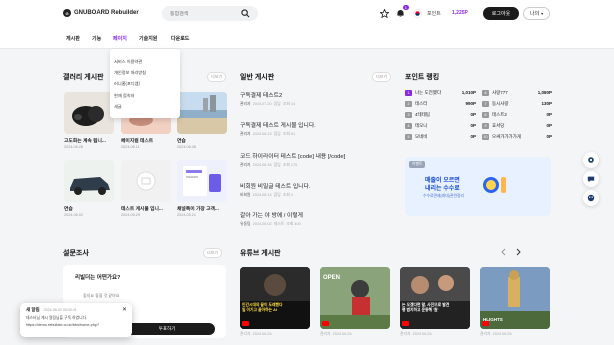  What do you see at coordinates (478, 186) in the screenshot?
I see `event-banner: 이벤트 매출이 오르면 내리는 수수료 수수료면제(최대)관련정리` at bounding box center [478, 186].